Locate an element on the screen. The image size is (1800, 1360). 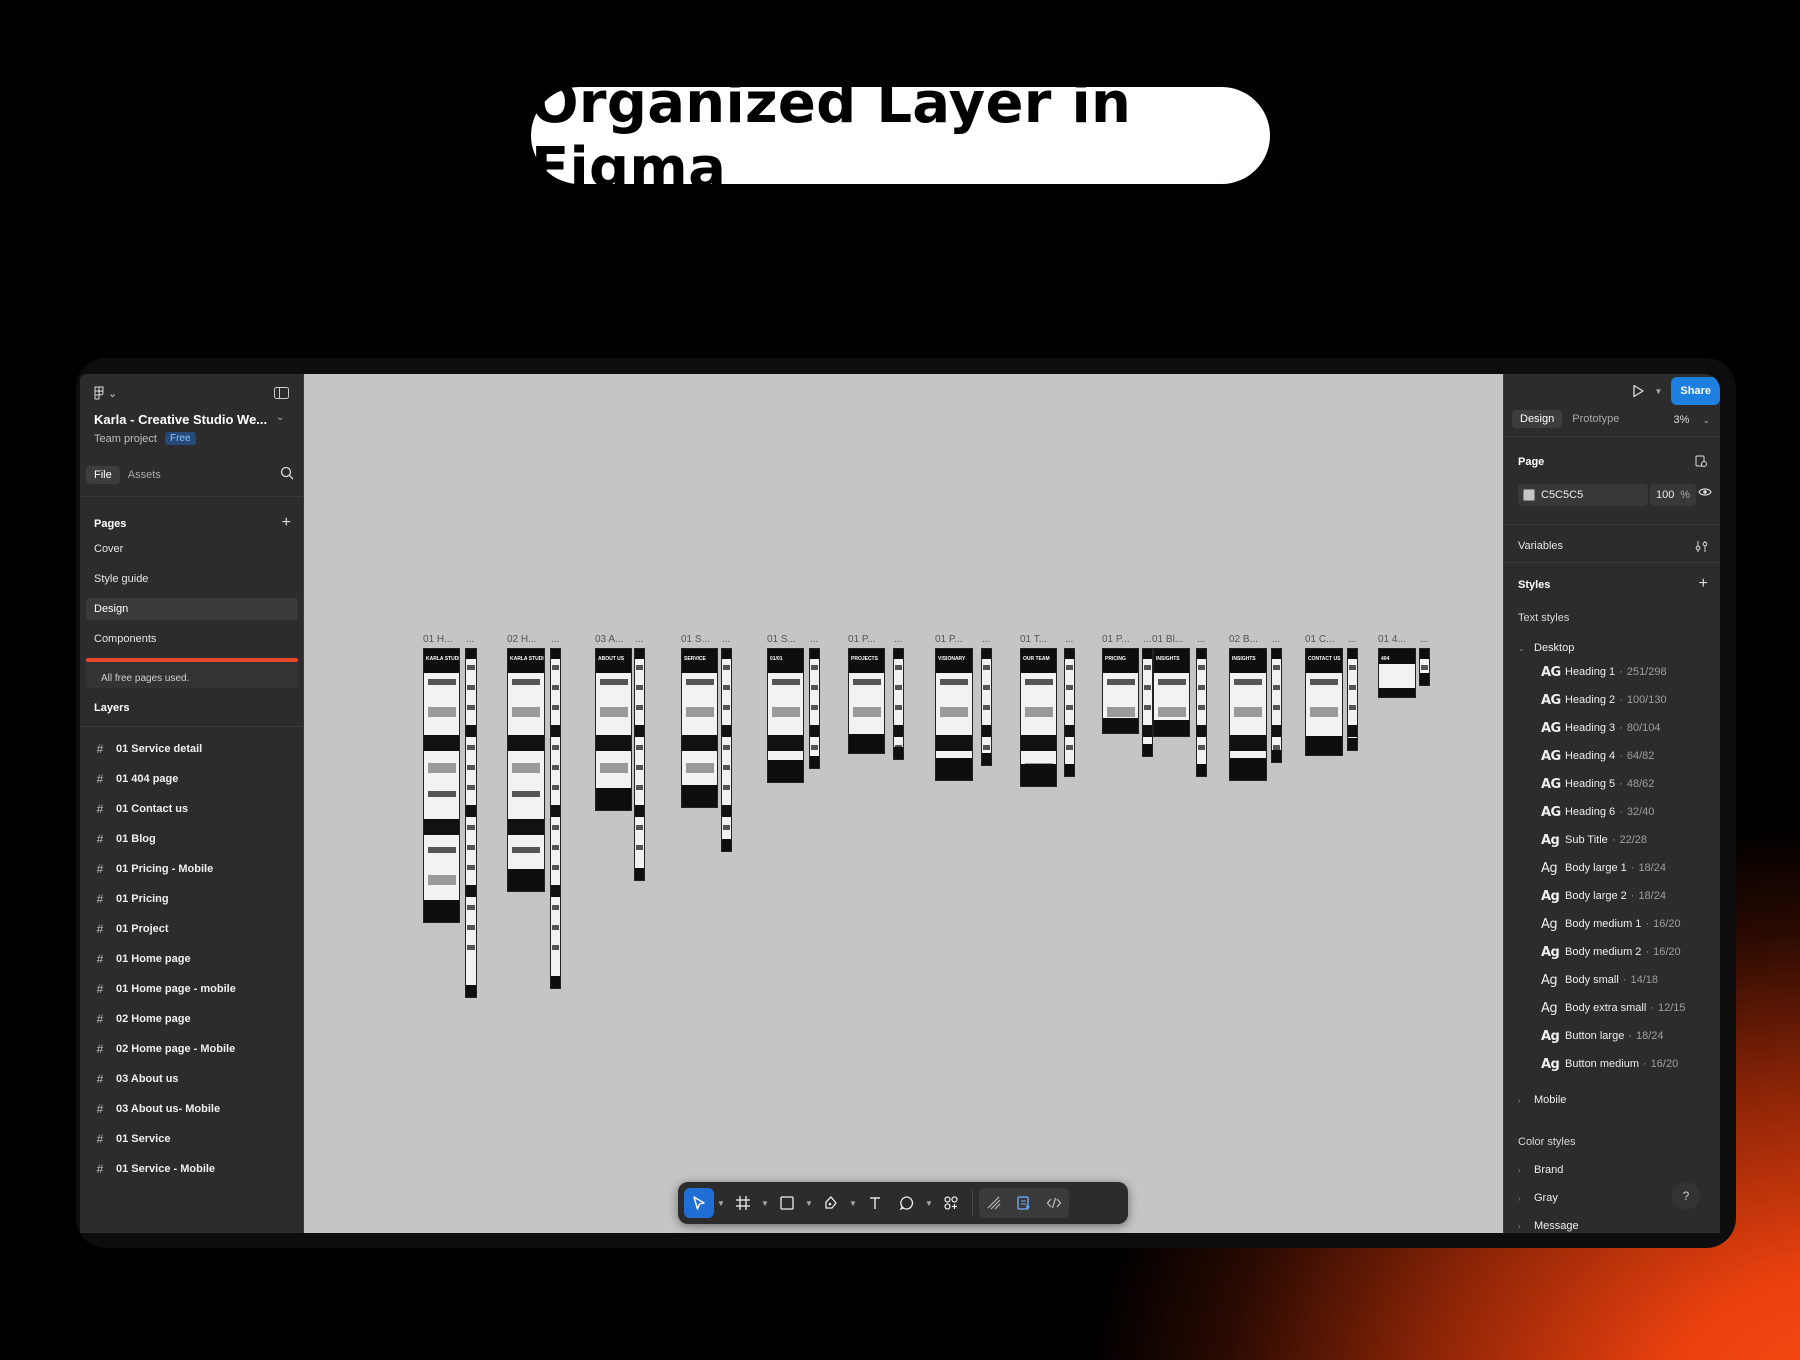
desktop-frame: VISIONARY is located at coordinates (954, 714).